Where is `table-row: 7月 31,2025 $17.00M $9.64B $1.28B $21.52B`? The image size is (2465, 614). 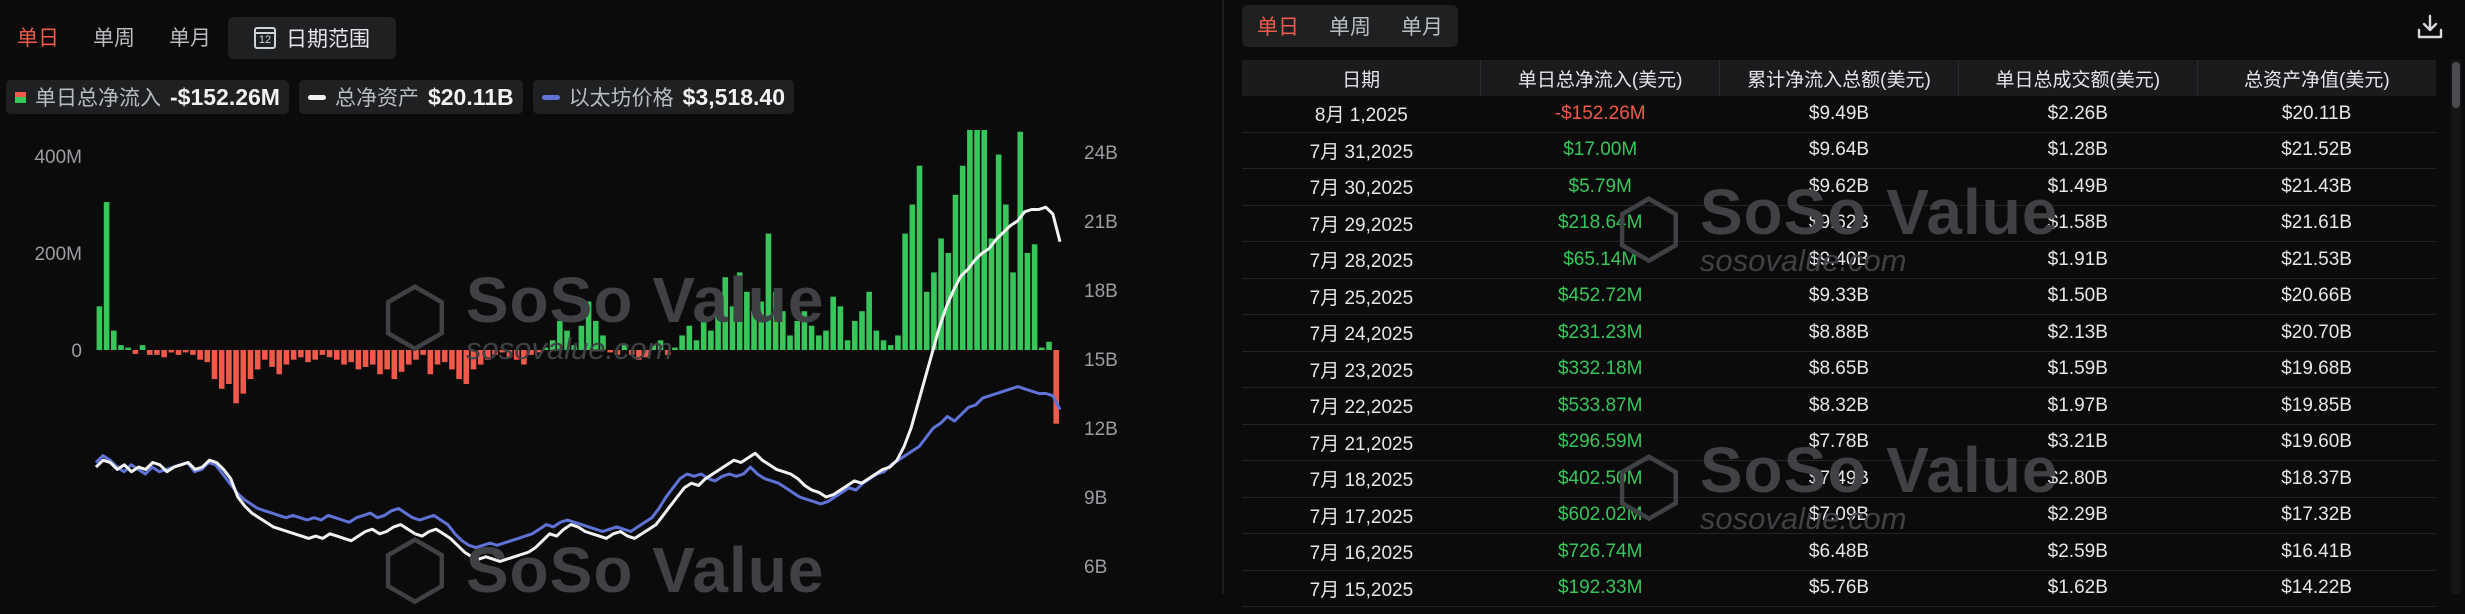 table-row: 7月 31,2025 $17.00M $9.64B $1.28B $21.52B is located at coordinates (1839, 150).